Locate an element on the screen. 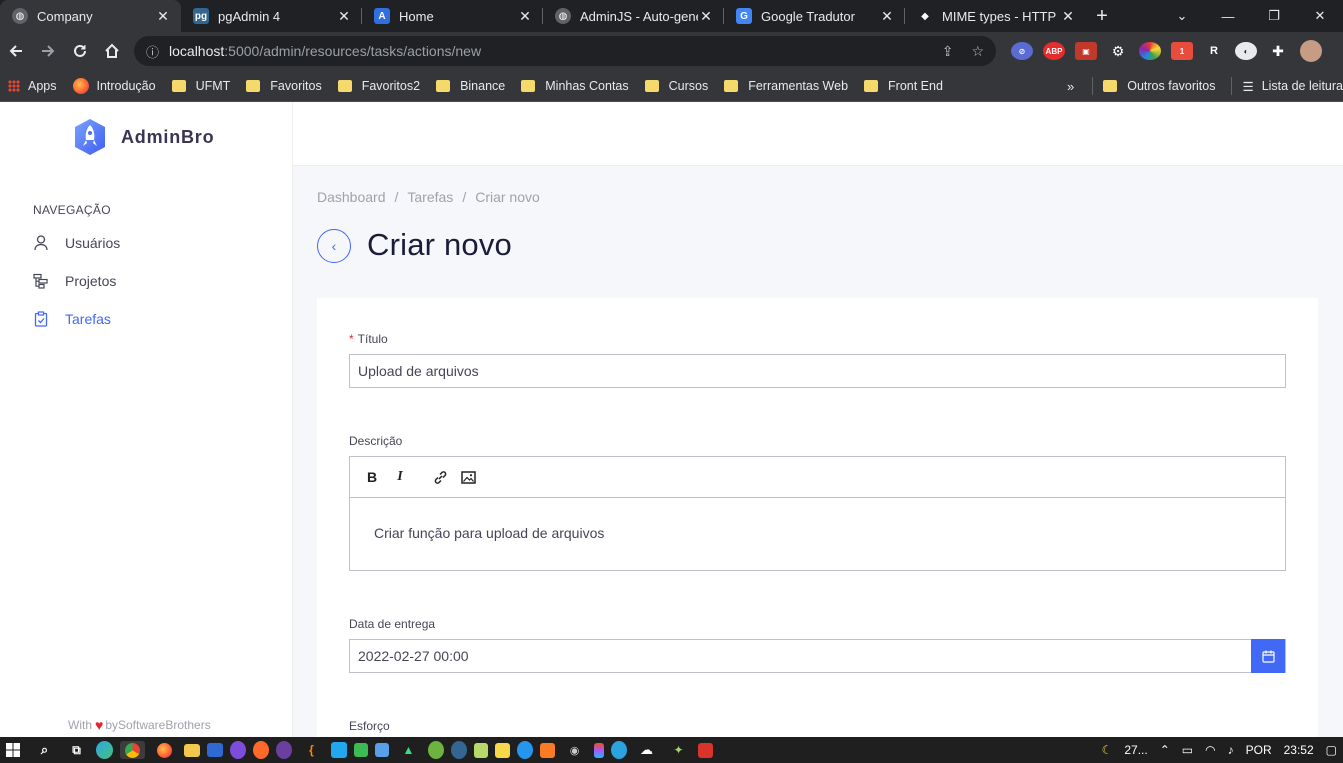 The image size is (1343, 763). home-icon is located at coordinates (112, 51).